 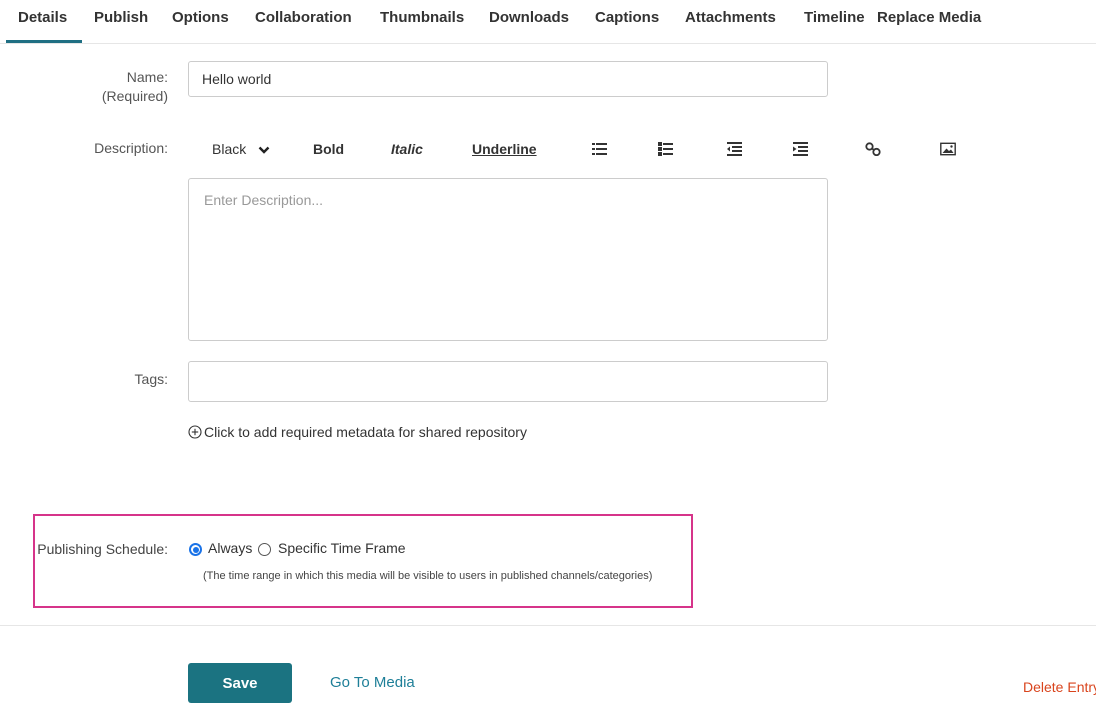 What do you see at coordinates (529, 17) in the screenshot?
I see `tab-downloads: Downloads` at bounding box center [529, 17].